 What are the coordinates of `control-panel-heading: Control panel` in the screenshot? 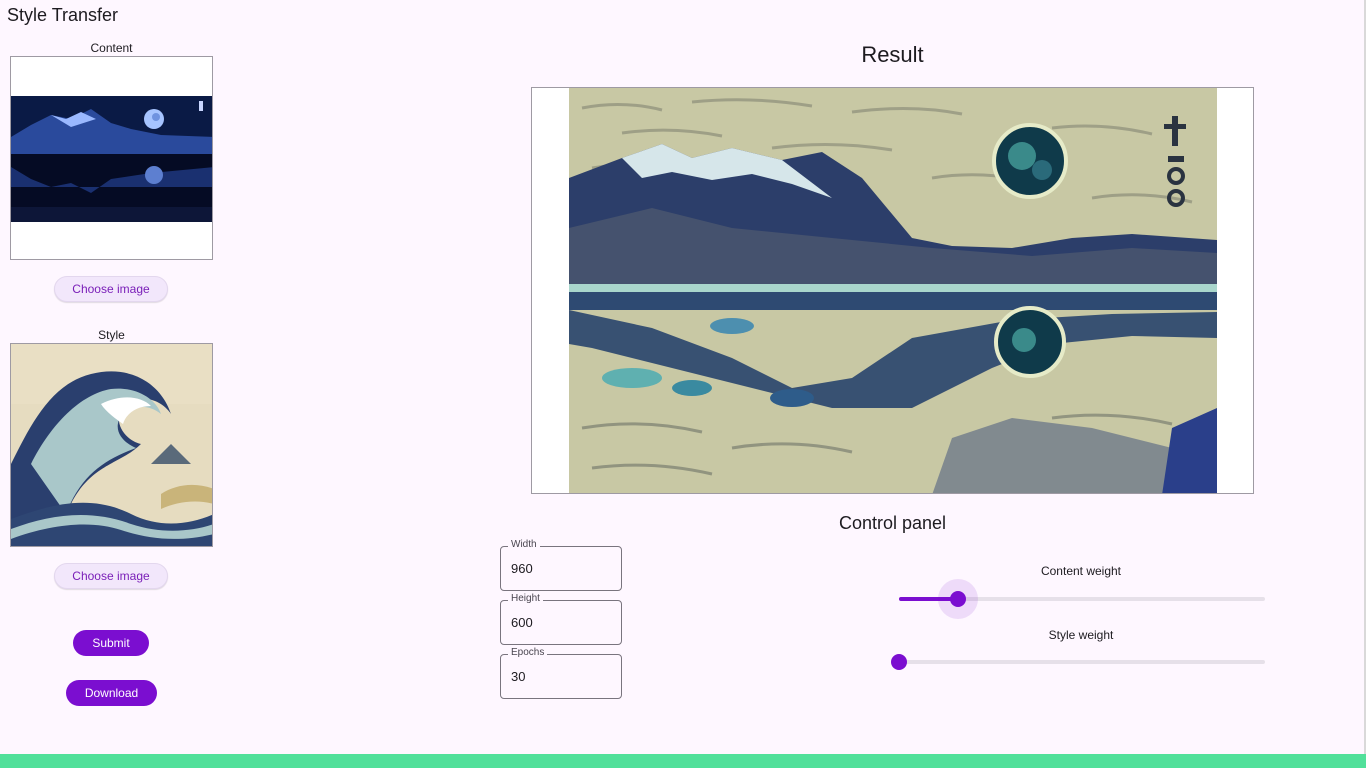 It's located at (892, 523).